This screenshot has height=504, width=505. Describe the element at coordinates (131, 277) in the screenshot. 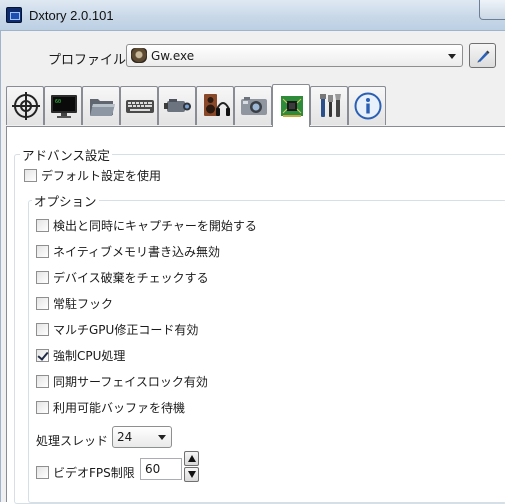

I see `option-label: デバイス破棄をチェックする` at that location.